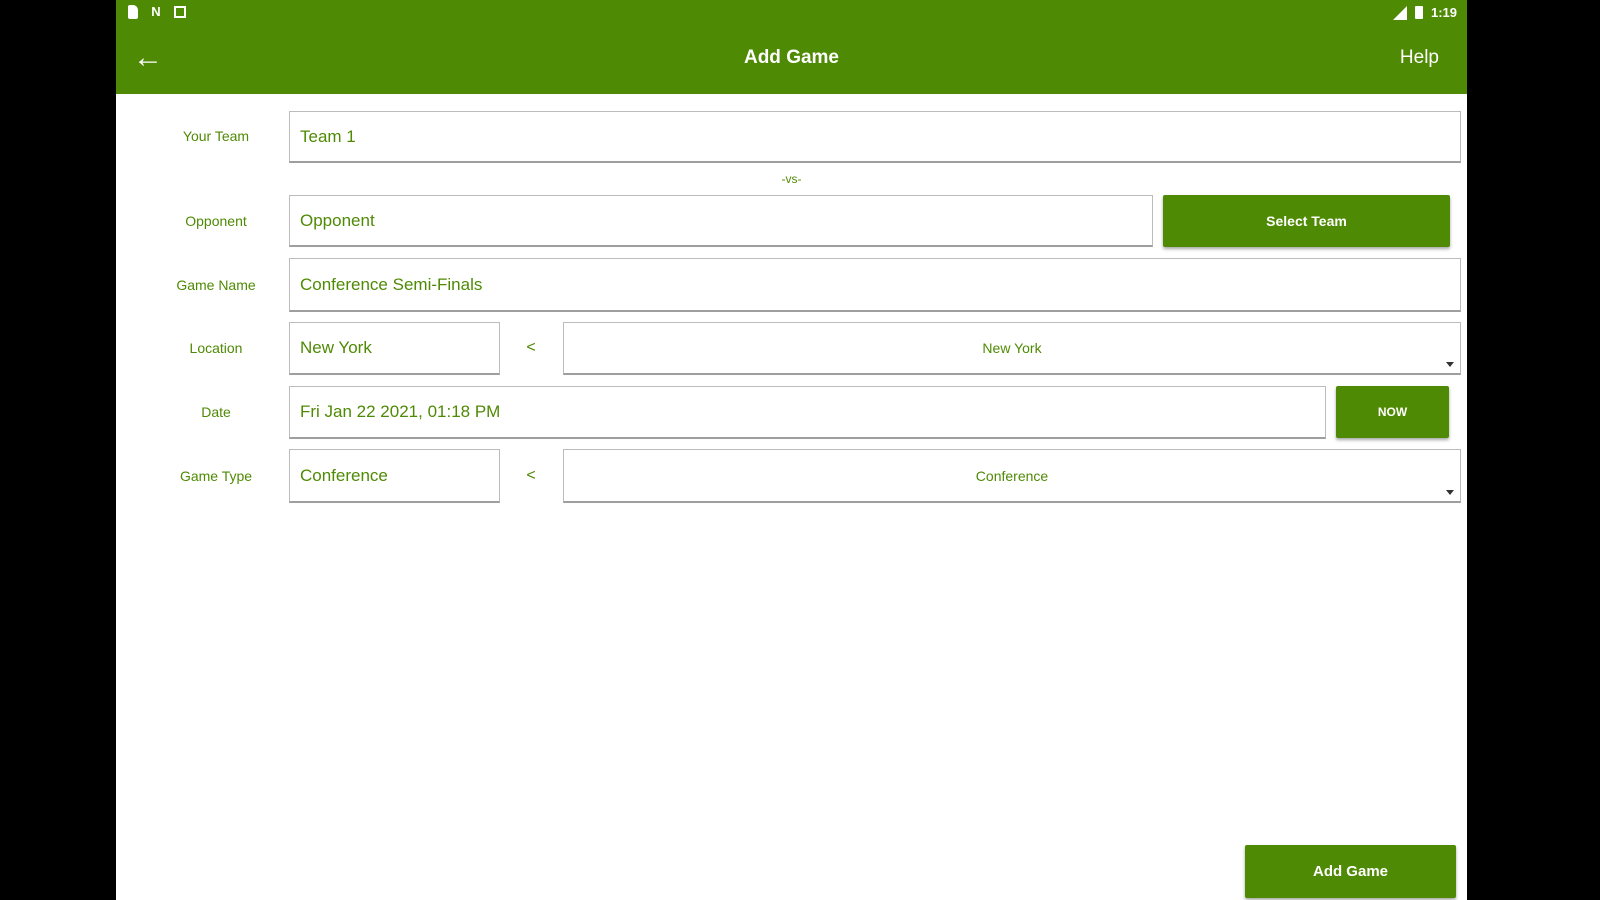 The image size is (1600, 900). Describe the element at coordinates (791, 13) in the screenshot. I see `status-bar: N 1:19` at that location.